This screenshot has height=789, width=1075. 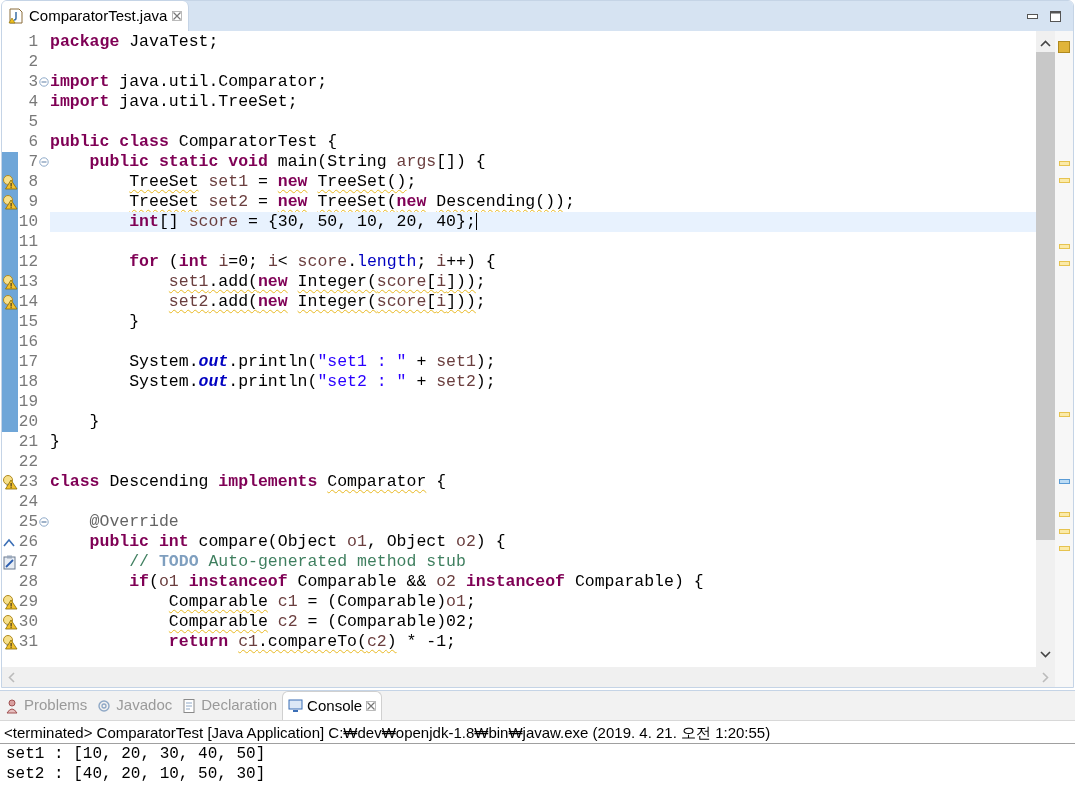 What do you see at coordinates (28, 462) in the screenshot?
I see `line-number: 22` at bounding box center [28, 462].